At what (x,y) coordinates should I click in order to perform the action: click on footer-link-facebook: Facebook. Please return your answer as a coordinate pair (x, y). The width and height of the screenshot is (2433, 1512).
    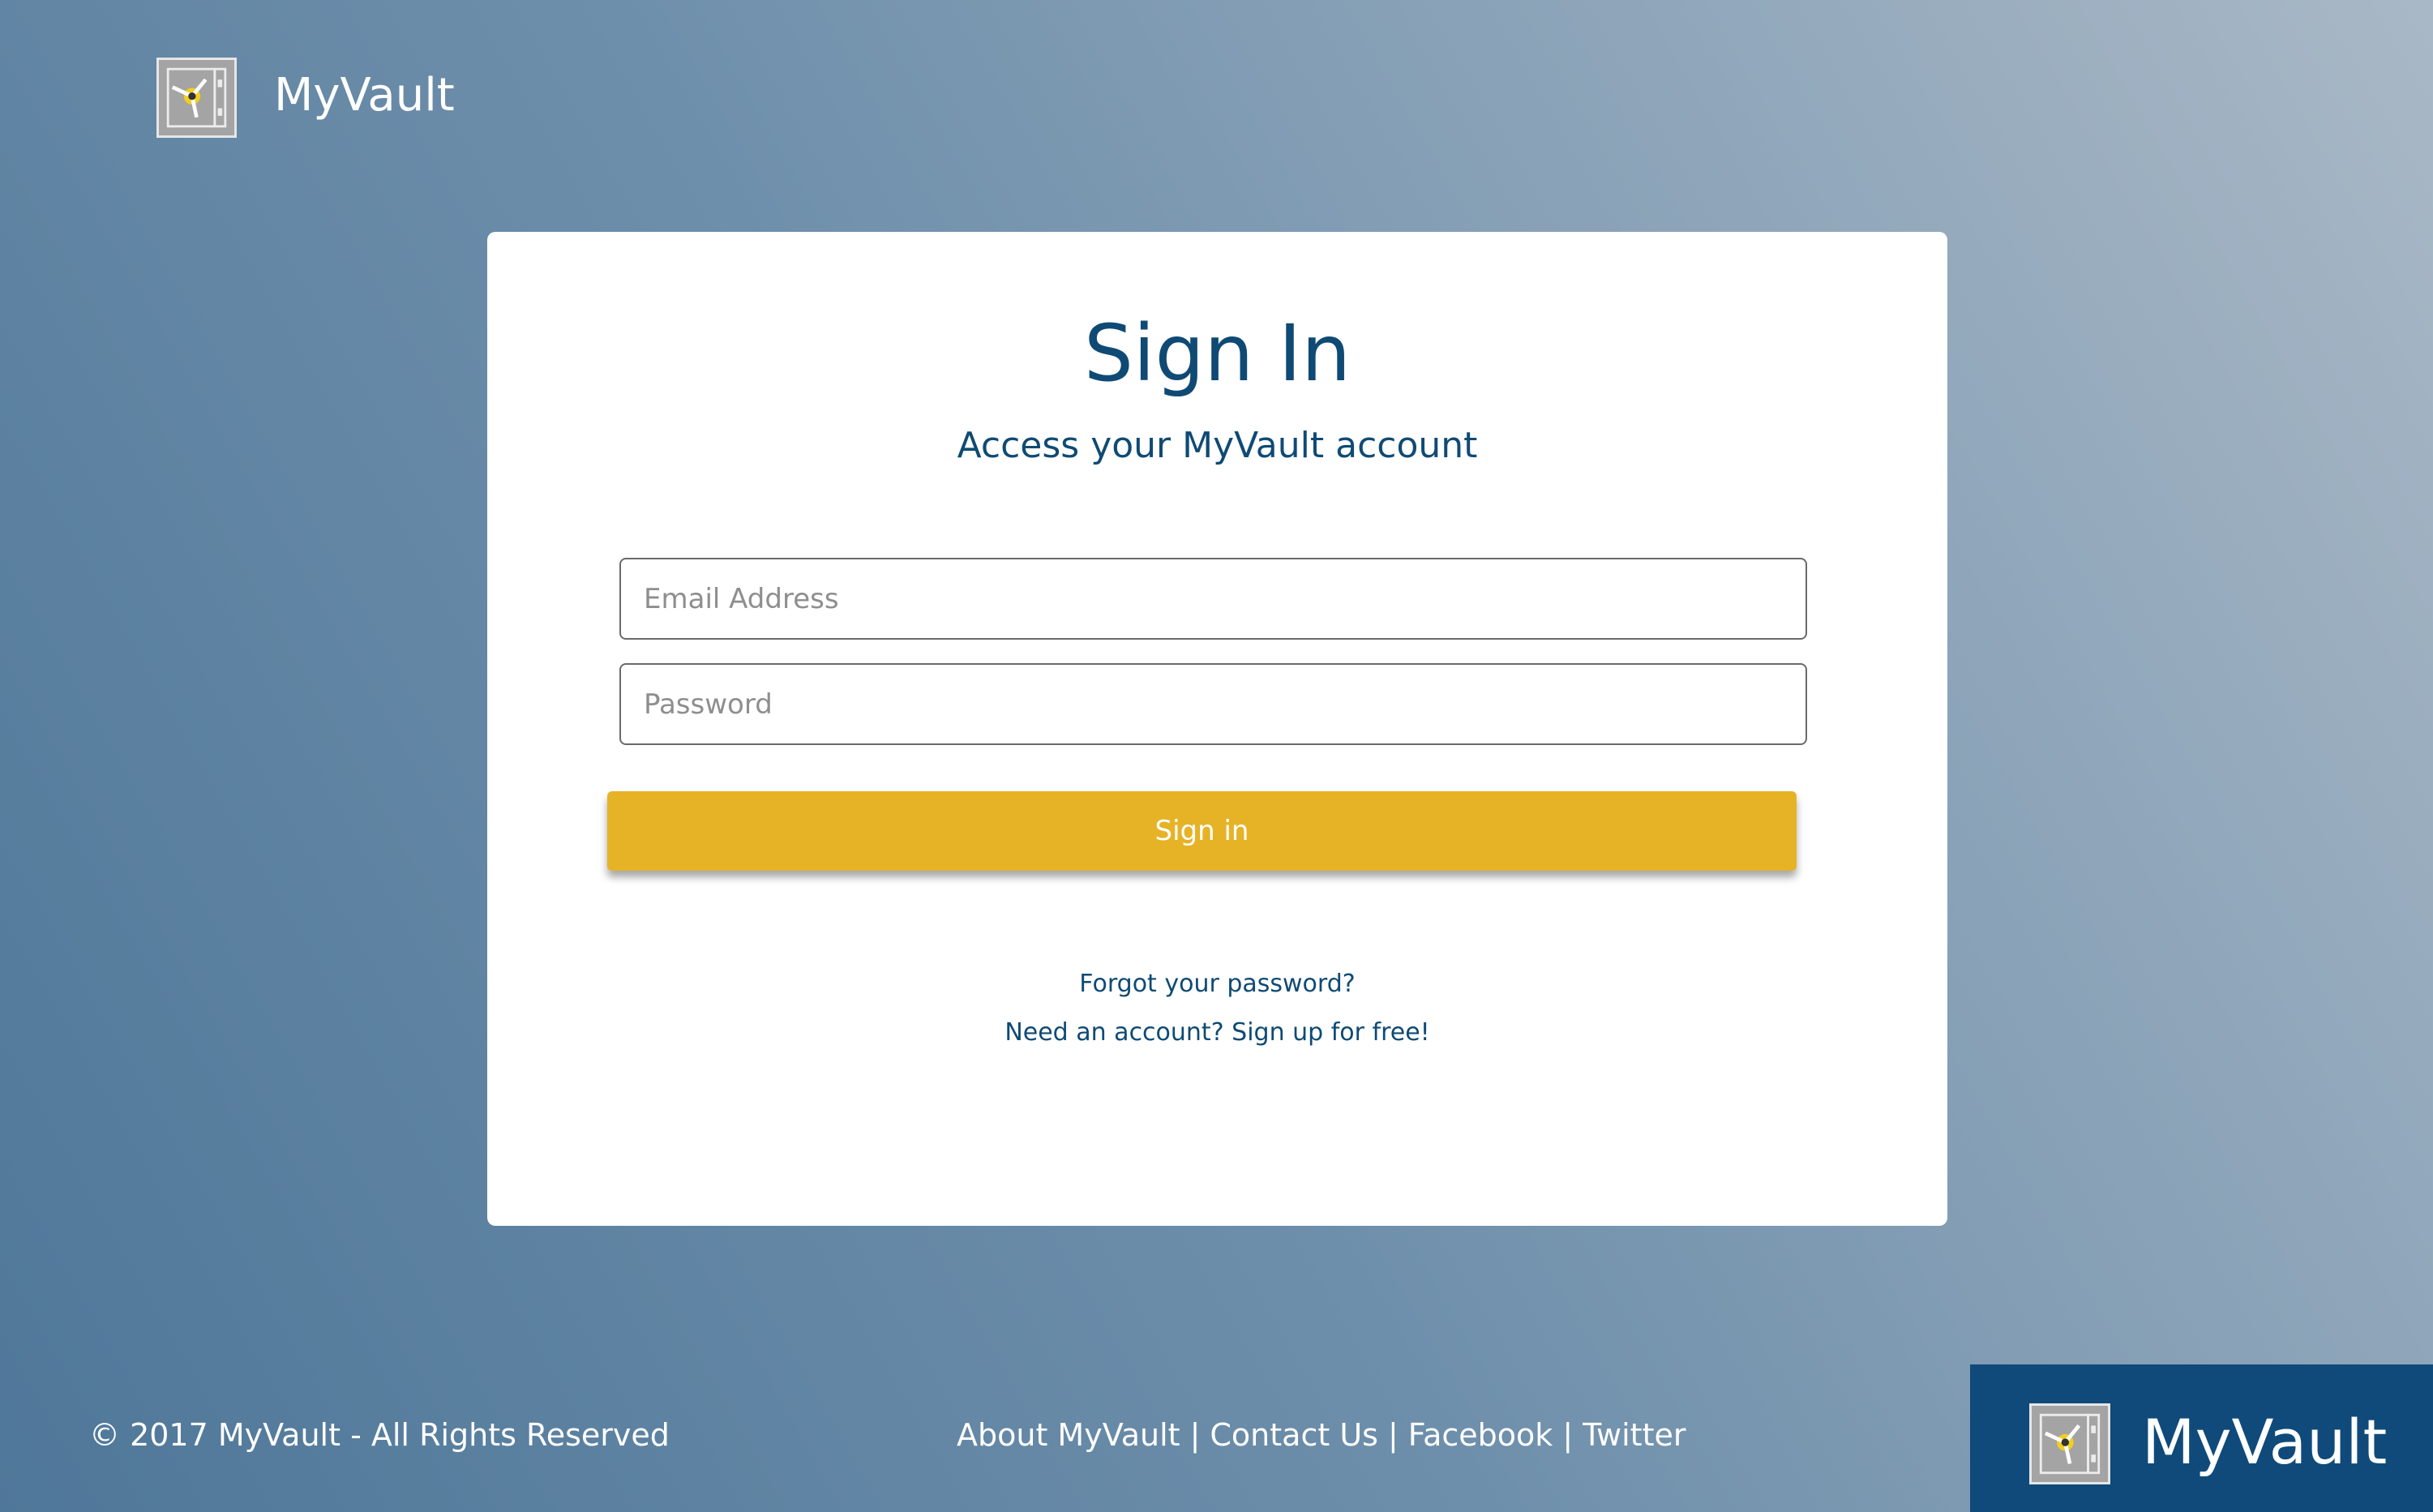
    Looking at the image, I should click on (1480, 1435).